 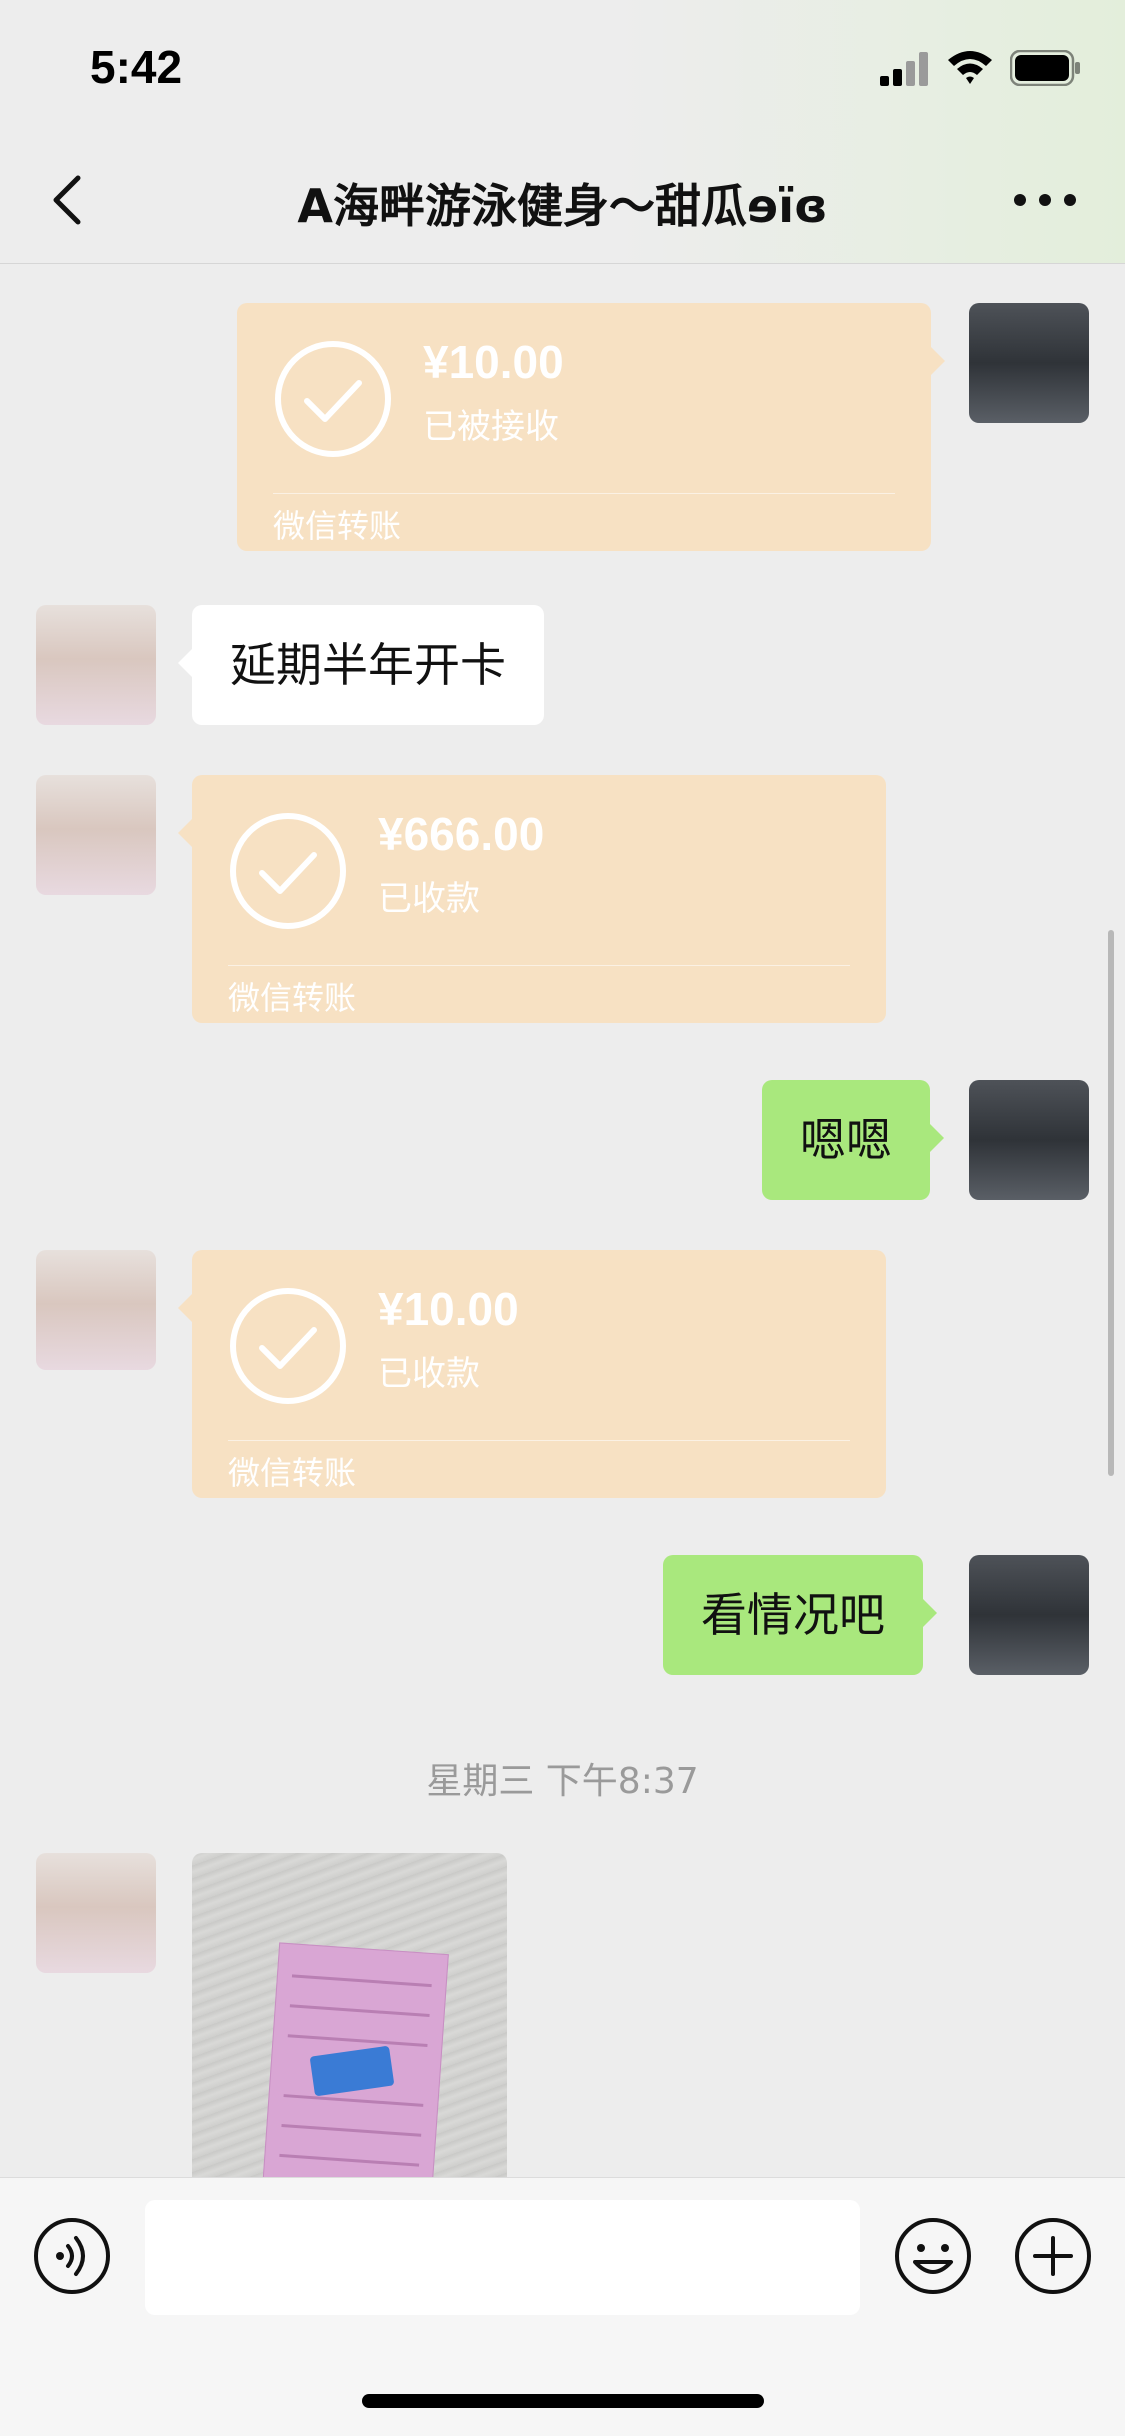 I want to click on home-indicator, so click(x=563, y=2401).